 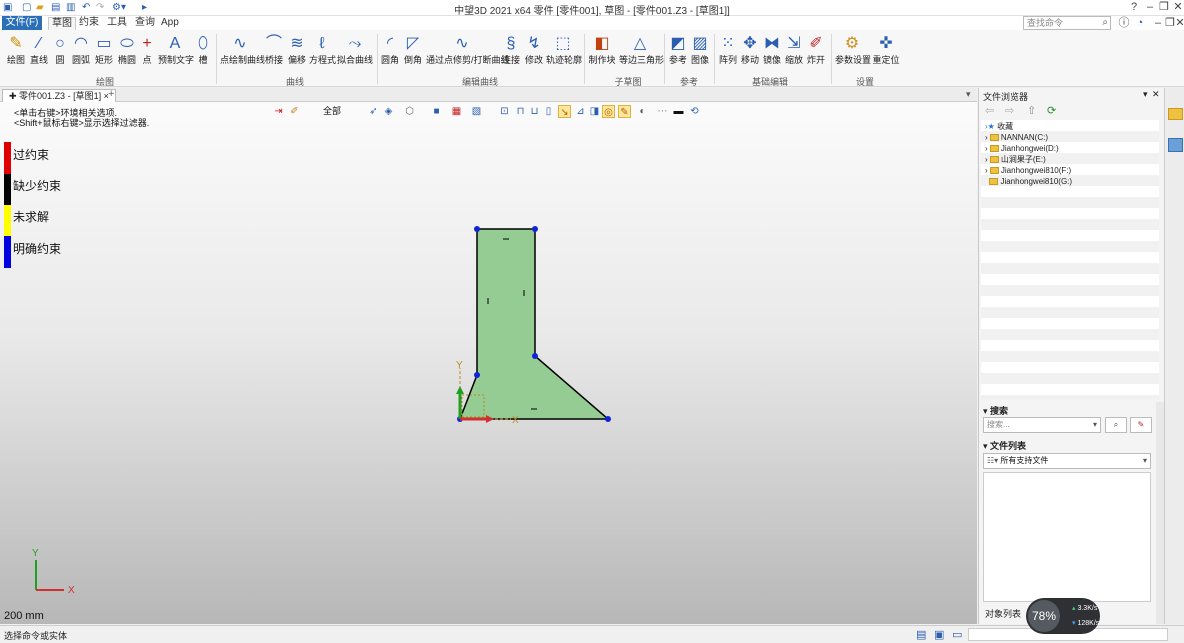 What do you see at coordinates (127, 49) in the screenshot?
I see `tool-ellipse: ⬭ 椭圆` at bounding box center [127, 49].